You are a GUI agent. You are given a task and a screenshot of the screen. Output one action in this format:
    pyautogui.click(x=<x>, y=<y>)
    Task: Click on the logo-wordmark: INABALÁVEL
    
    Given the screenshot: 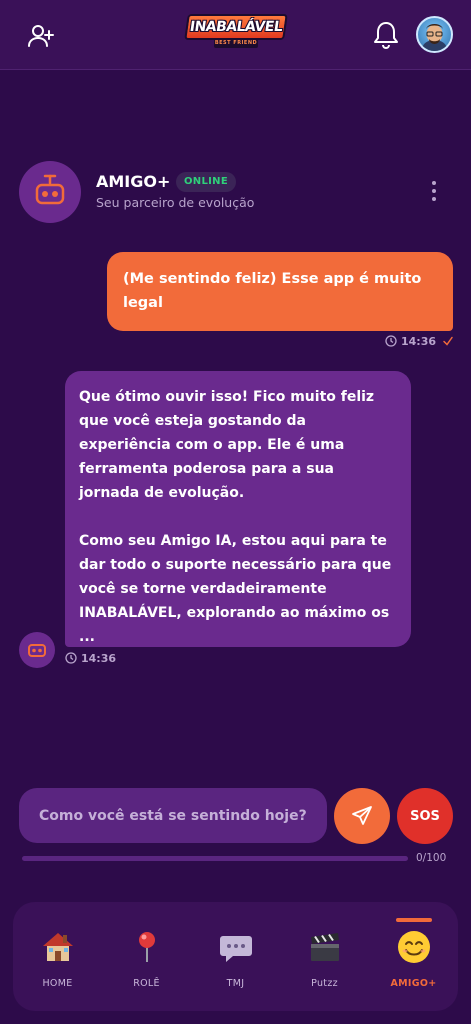 What is the action you would take?
    pyautogui.click(x=236, y=27)
    